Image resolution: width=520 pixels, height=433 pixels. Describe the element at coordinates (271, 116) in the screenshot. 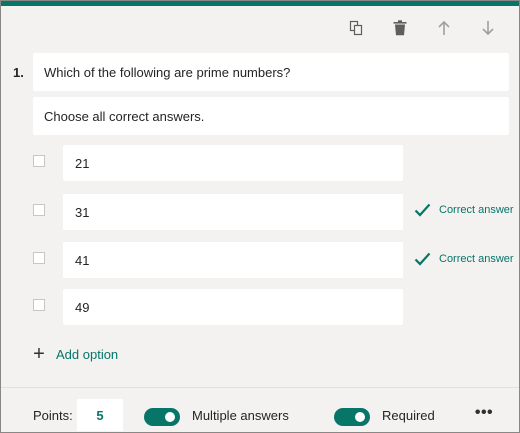

I see `question-subtitle-input: Choose all correct answers.` at that location.